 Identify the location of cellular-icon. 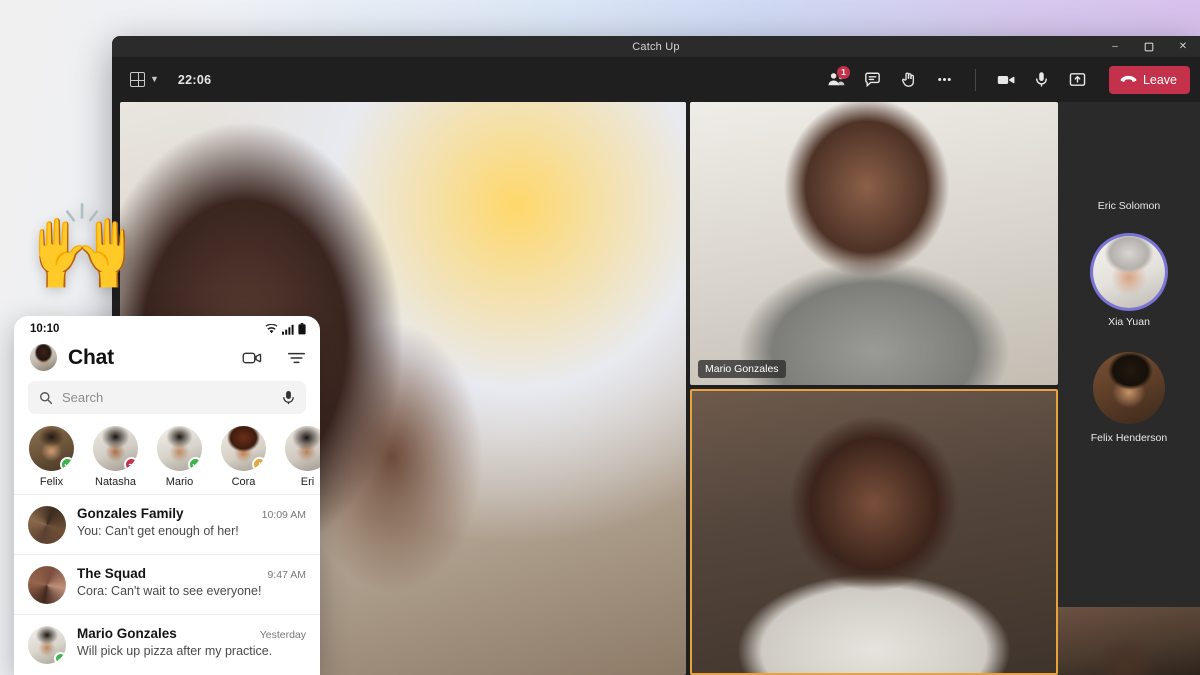
(288, 329).